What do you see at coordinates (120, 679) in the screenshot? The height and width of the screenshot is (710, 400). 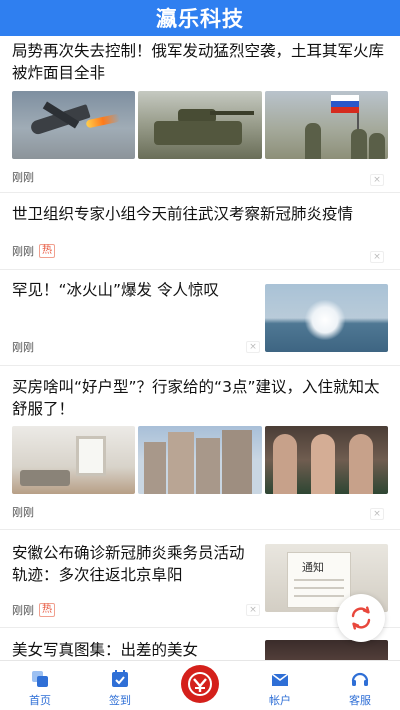 I see `checkin-icon` at bounding box center [120, 679].